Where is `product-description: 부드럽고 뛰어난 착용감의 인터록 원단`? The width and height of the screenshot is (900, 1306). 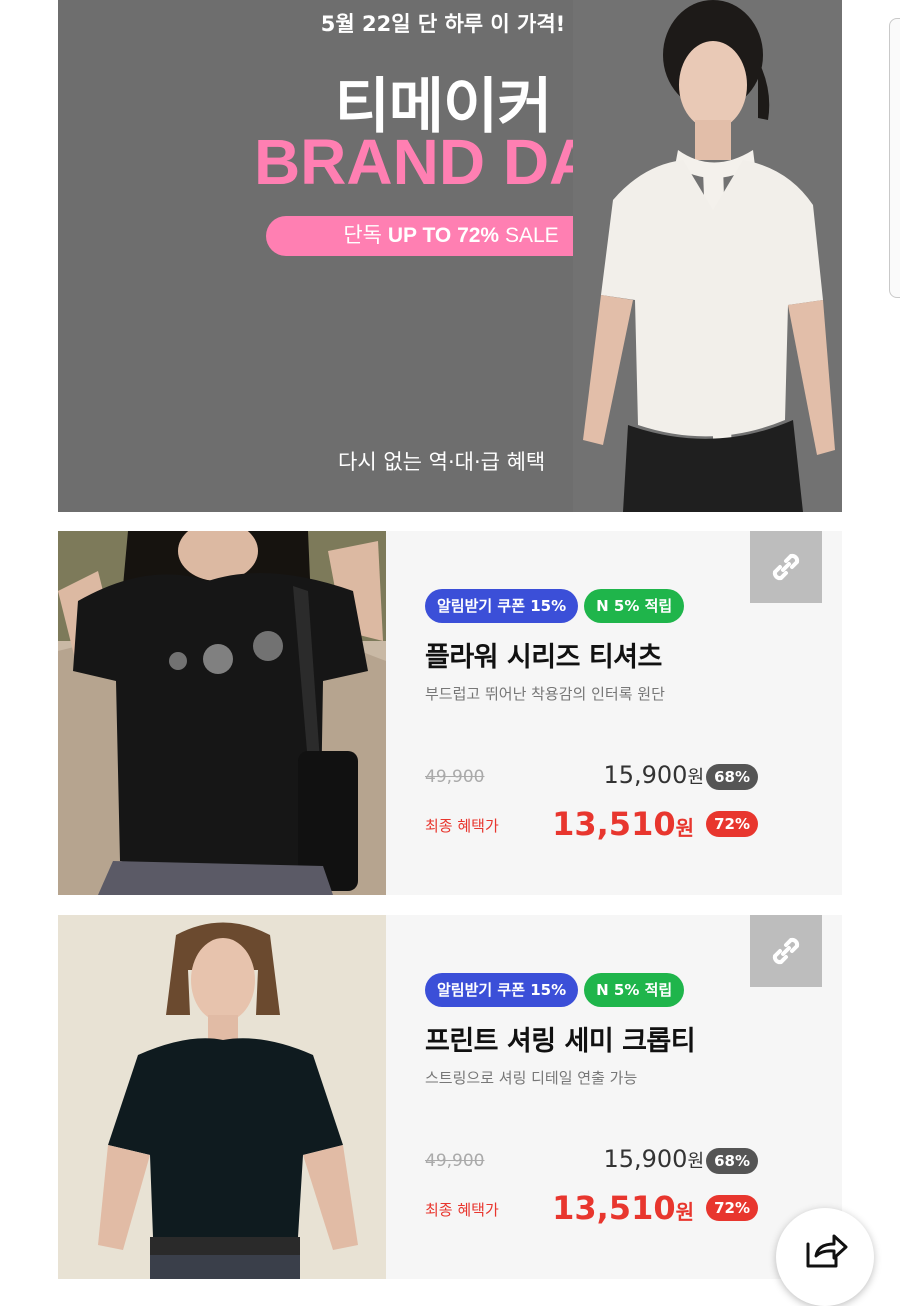
product-description: 부드럽고 뛰어난 착용감의 인터록 원단 is located at coordinates (545, 694).